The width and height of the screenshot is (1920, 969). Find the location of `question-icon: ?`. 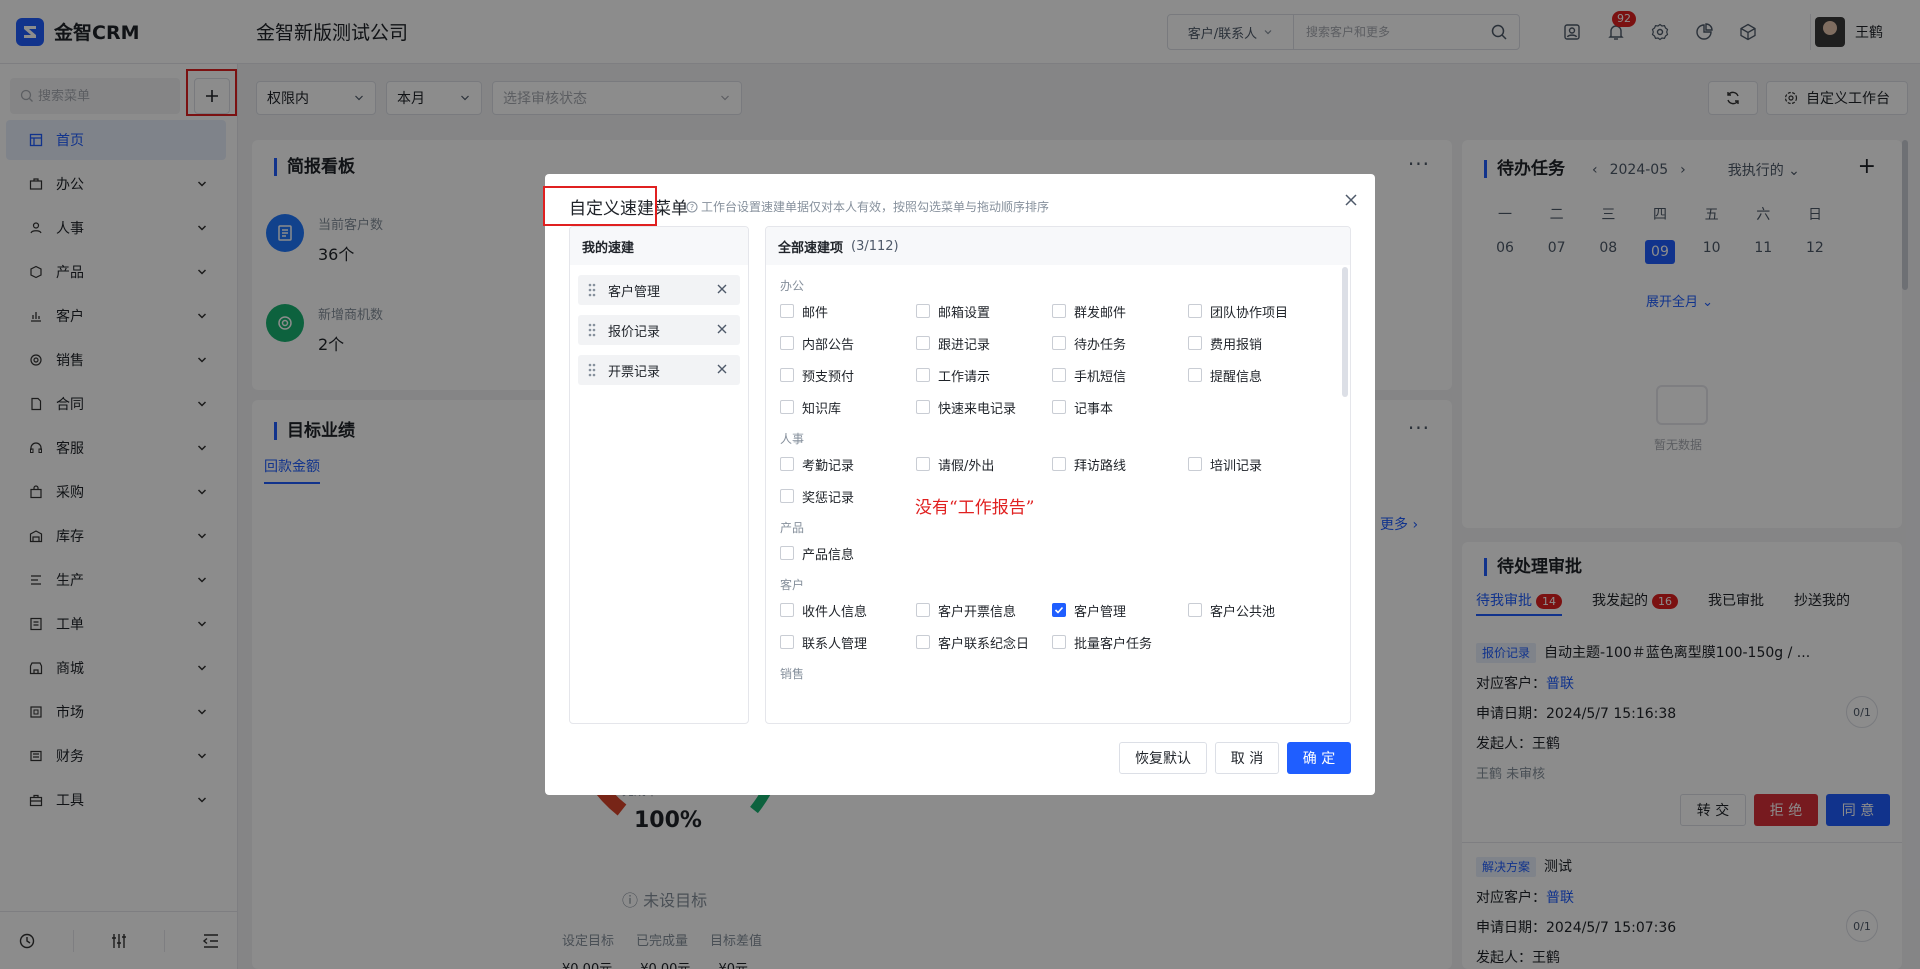

question-icon: ? is located at coordinates (692, 207).